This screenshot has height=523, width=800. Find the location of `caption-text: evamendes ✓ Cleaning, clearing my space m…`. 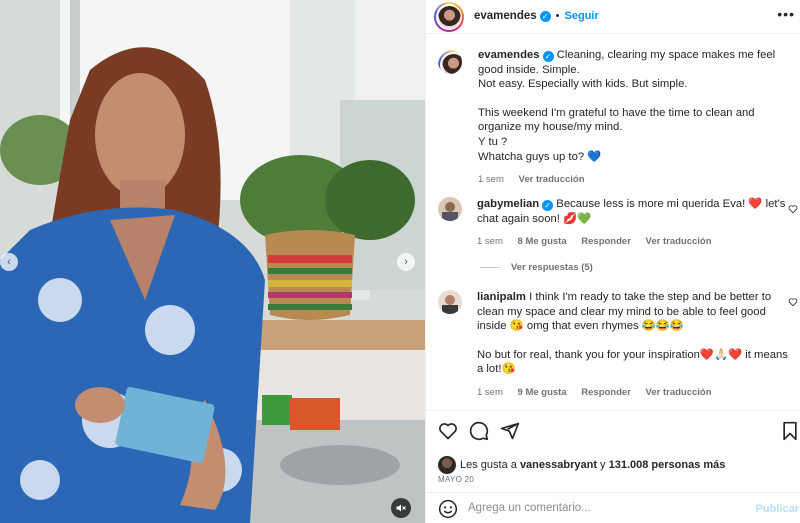

caption-text: evamendes ✓ Cleaning, clearing my space m… is located at coordinates (635, 118).